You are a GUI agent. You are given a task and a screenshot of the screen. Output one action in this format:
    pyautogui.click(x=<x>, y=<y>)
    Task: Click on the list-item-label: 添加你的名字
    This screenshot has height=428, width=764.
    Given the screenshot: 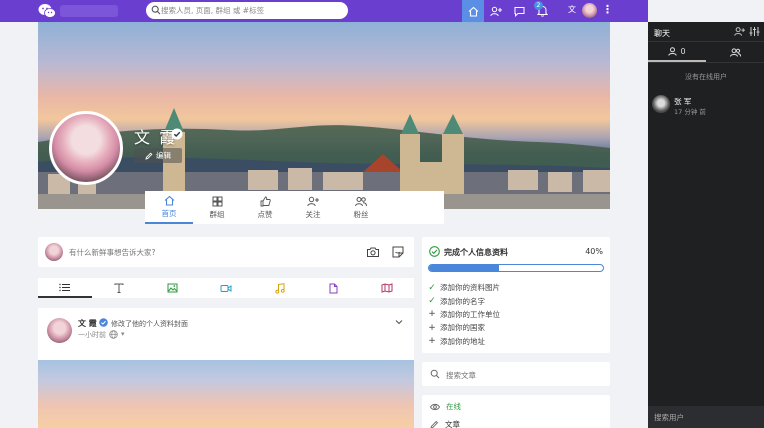 What is the action you would take?
    pyautogui.click(x=462, y=301)
    